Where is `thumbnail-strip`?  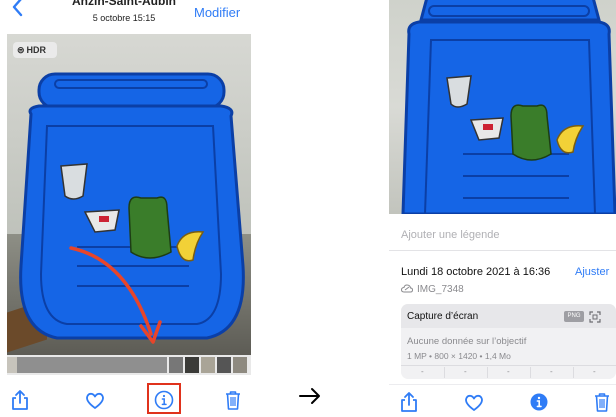 thumbnail-strip is located at coordinates (129, 365).